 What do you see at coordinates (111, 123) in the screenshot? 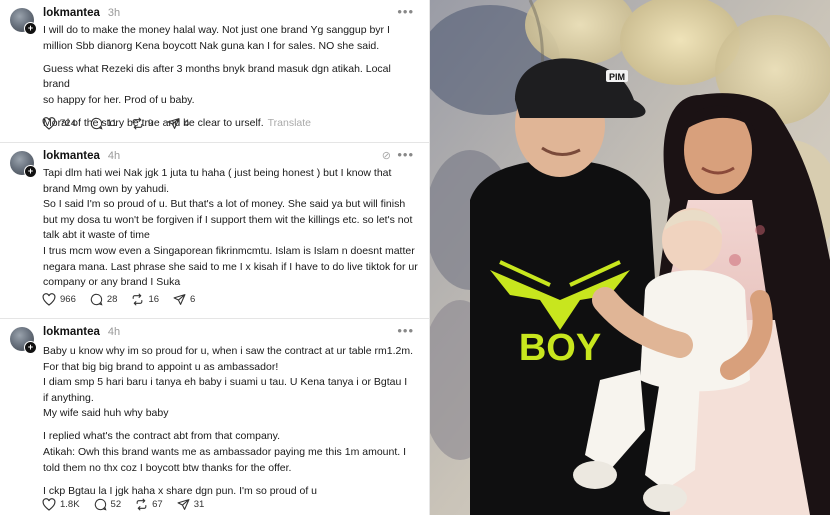
I see `comment-count: 11` at bounding box center [111, 123].